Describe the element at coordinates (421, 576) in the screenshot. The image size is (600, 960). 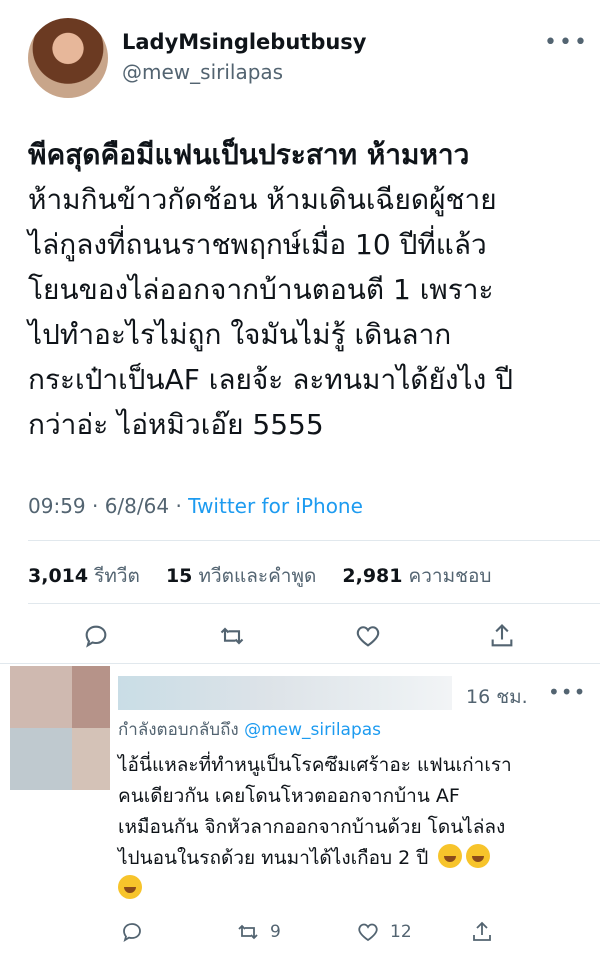
I see `likes-stat: 2,981 ความชอบ` at that location.